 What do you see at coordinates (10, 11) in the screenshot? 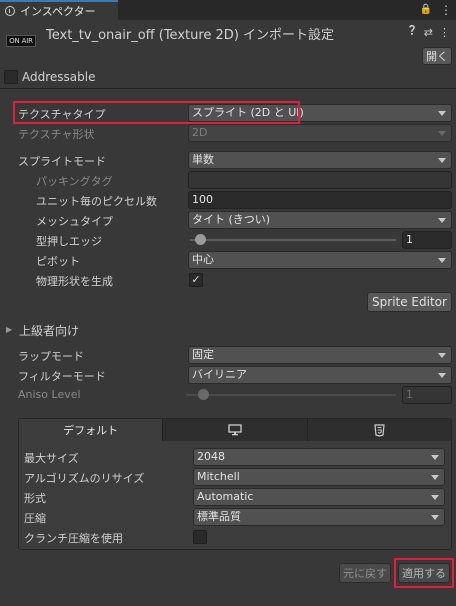
I see `info-icon` at bounding box center [10, 11].